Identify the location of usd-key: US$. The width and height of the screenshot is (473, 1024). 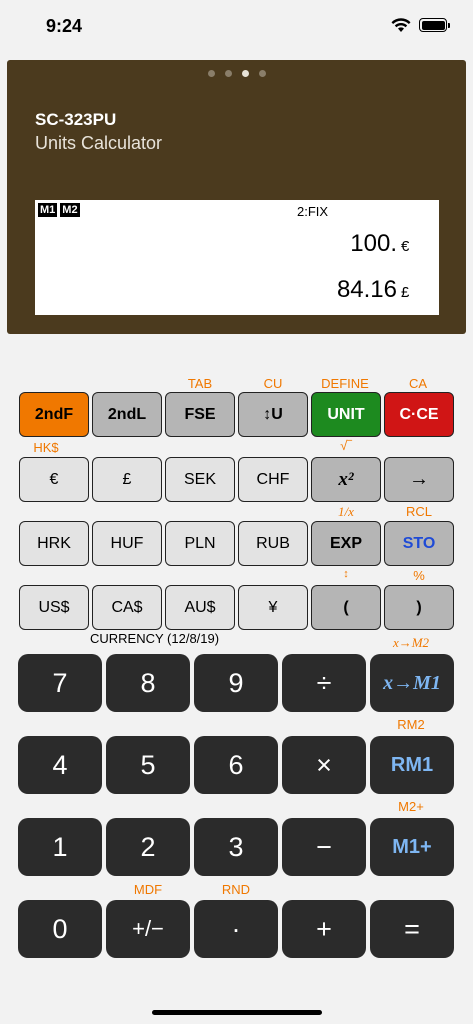
(54, 607).